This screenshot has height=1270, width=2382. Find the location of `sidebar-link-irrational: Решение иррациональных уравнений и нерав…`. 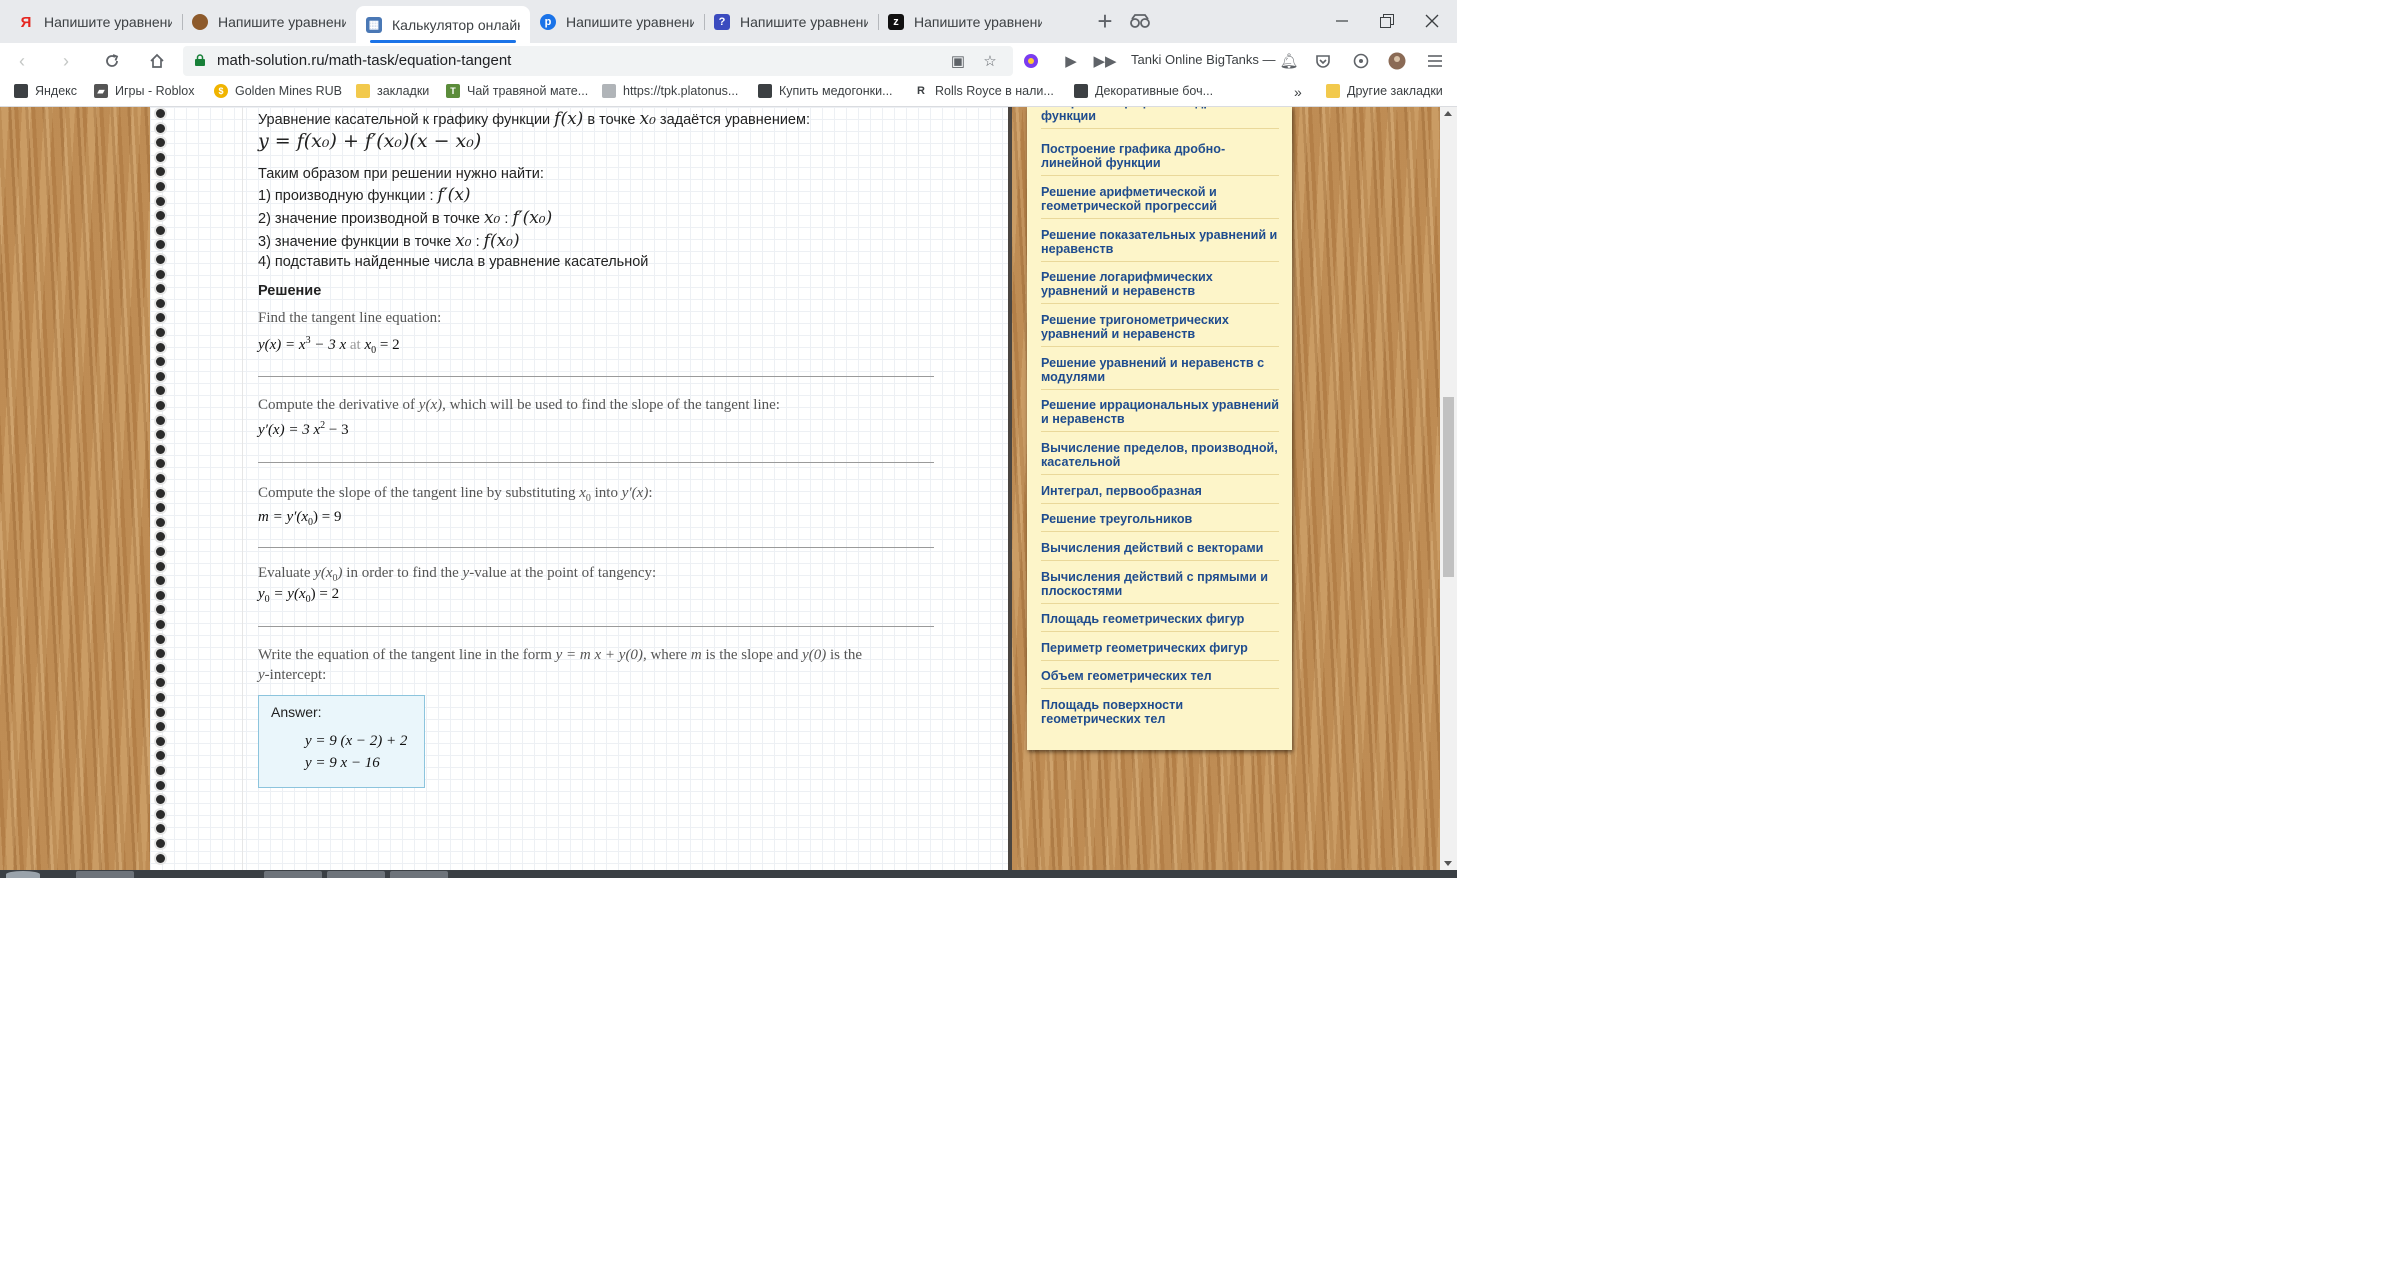

sidebar-link-irrational: Решение иррациональных уравнений и нерав… is located at coordinates (1160, 415).